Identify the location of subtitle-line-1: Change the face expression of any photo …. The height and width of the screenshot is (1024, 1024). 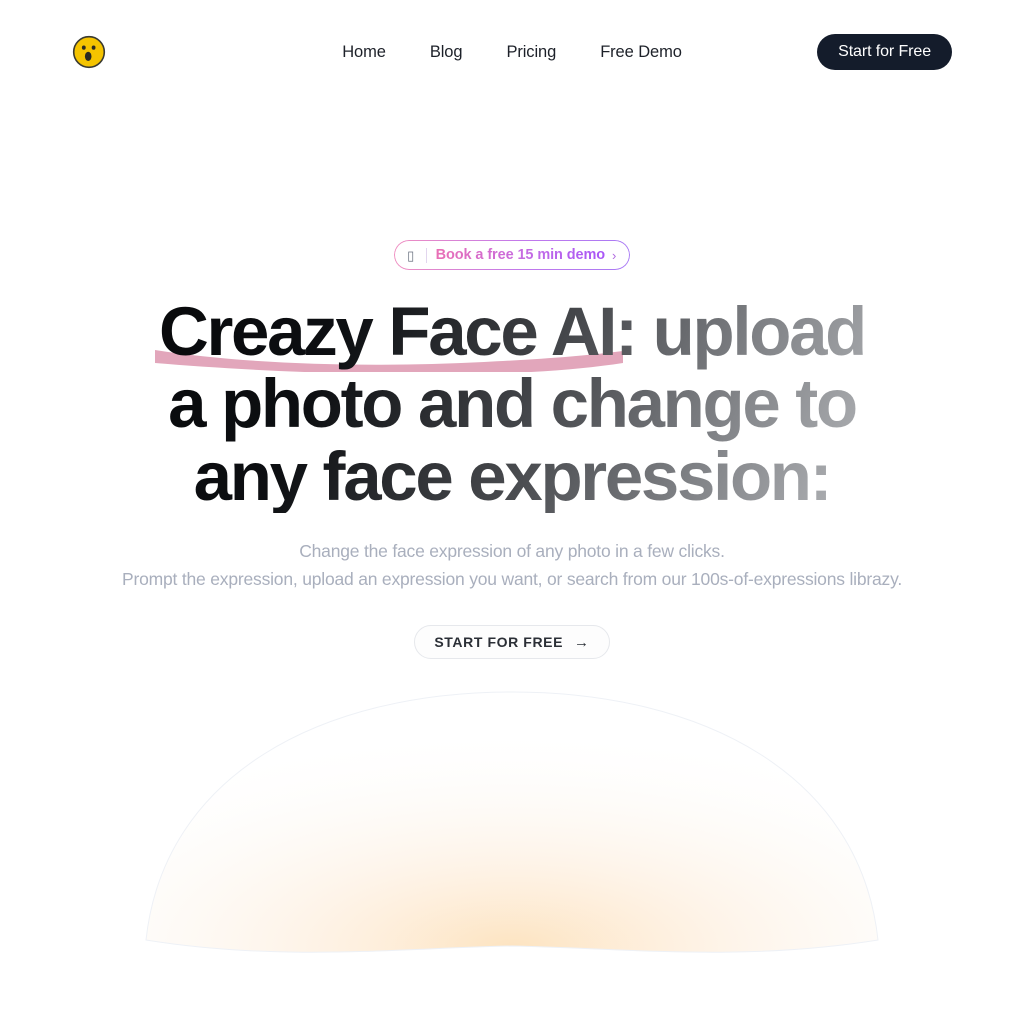
(512, 551).